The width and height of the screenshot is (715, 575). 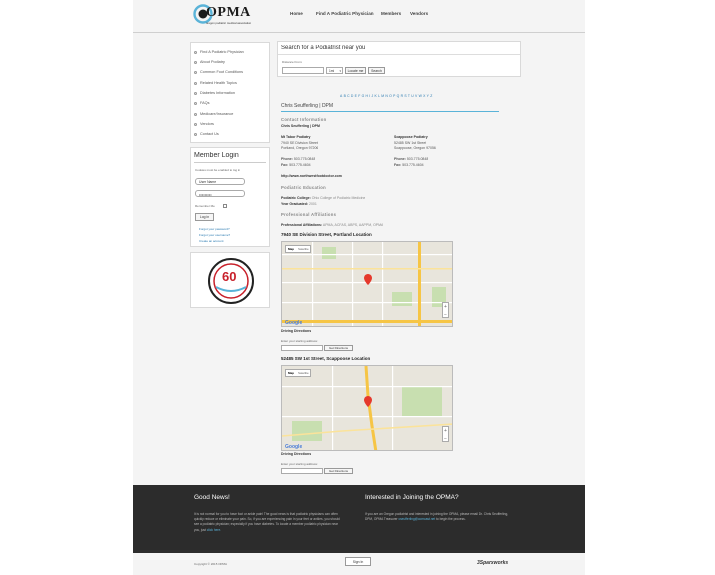 I want to click on login-button: Log in, so click(x=204, y=217).